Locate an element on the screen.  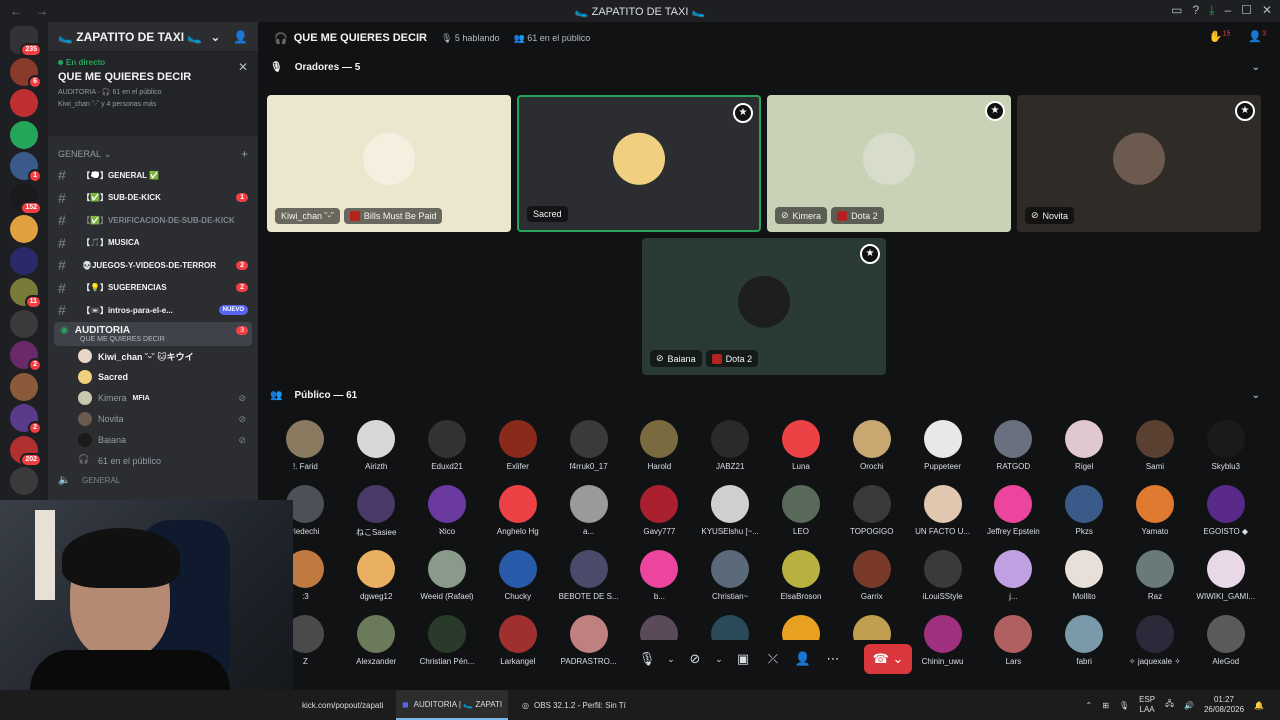
audience-member: Raz is located at coordinates (1155, 578).